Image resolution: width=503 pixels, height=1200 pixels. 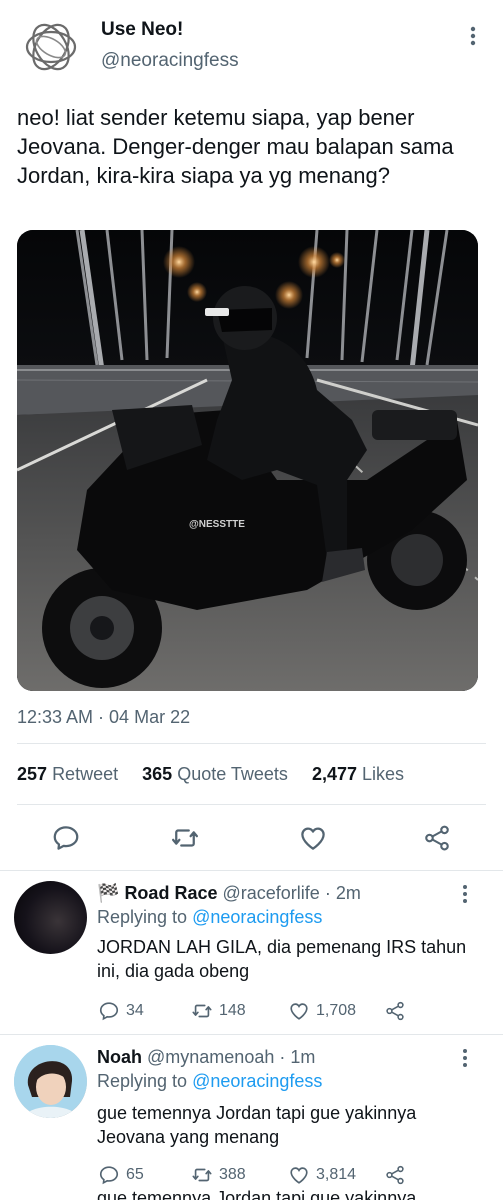 What do you see at coordinates (297, 1057) in the screenshot?
I see `reply-time: · 1m` at bounding box center [297, 1057].